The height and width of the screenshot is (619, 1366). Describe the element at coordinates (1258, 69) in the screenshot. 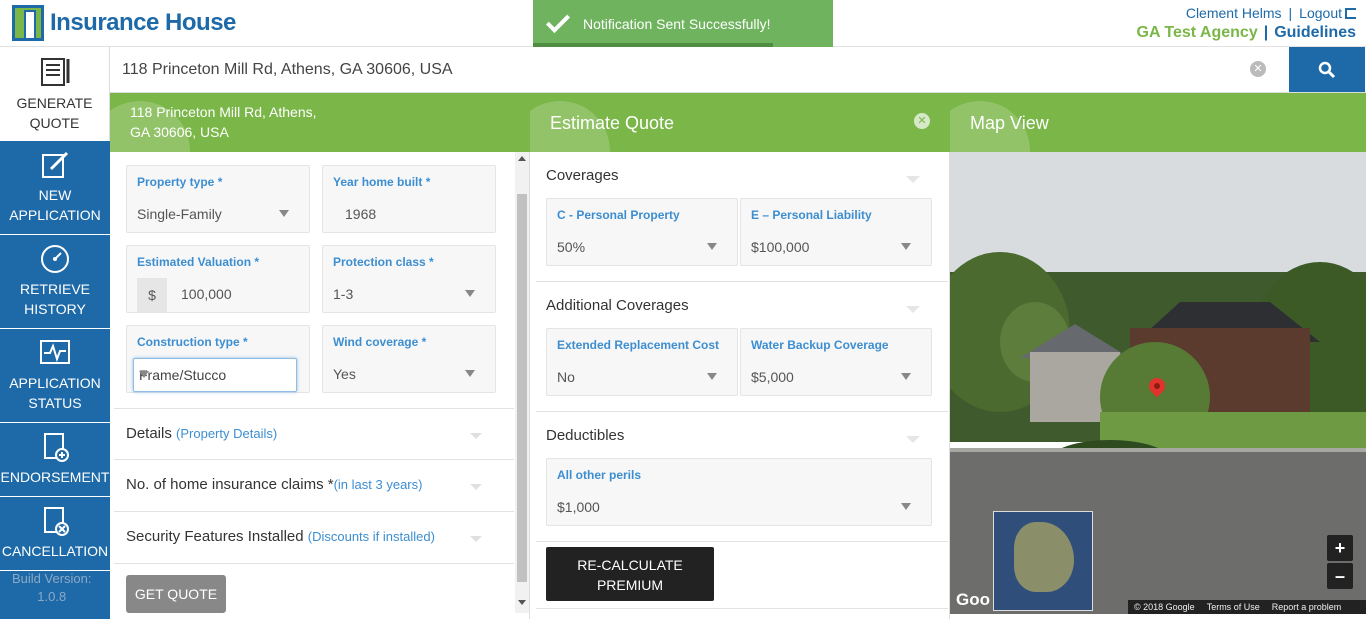

I see `clear-search-icon: ✕` at that location.